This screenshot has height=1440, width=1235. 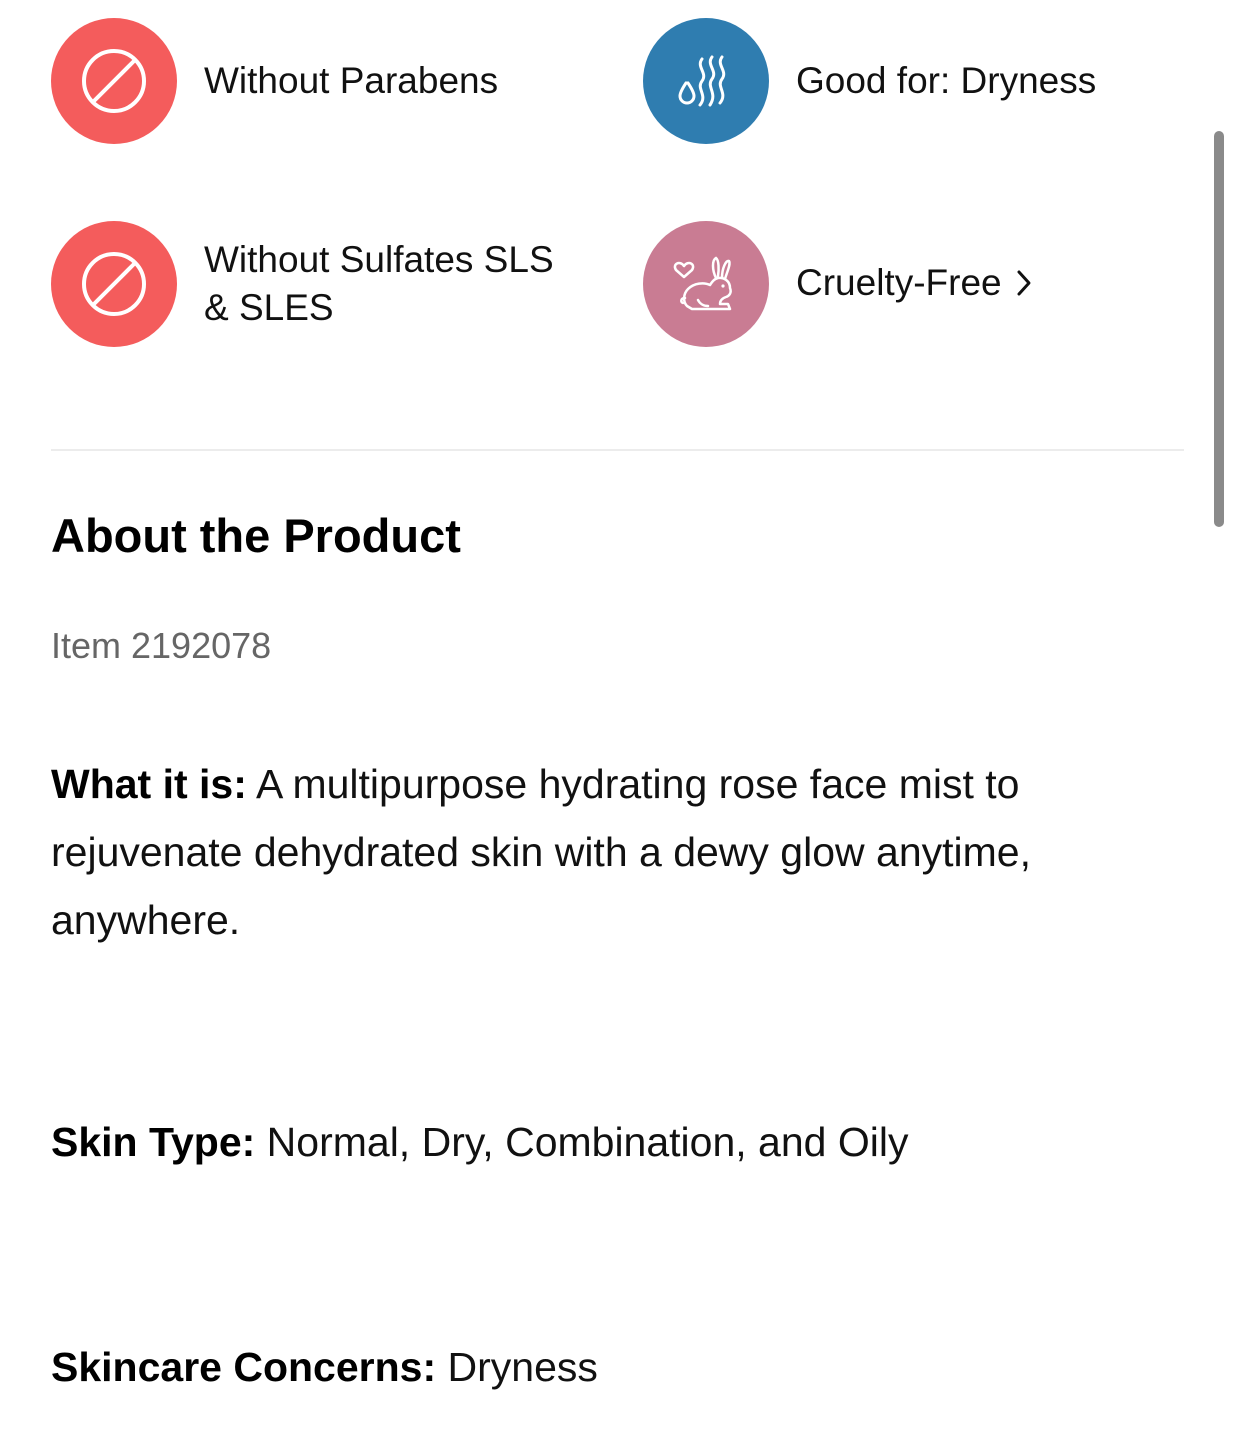 What do you see at coordinates (1219, 329) in the screenshot?
I see `scrollbar-thumb` at bounding box center [1219, 329].